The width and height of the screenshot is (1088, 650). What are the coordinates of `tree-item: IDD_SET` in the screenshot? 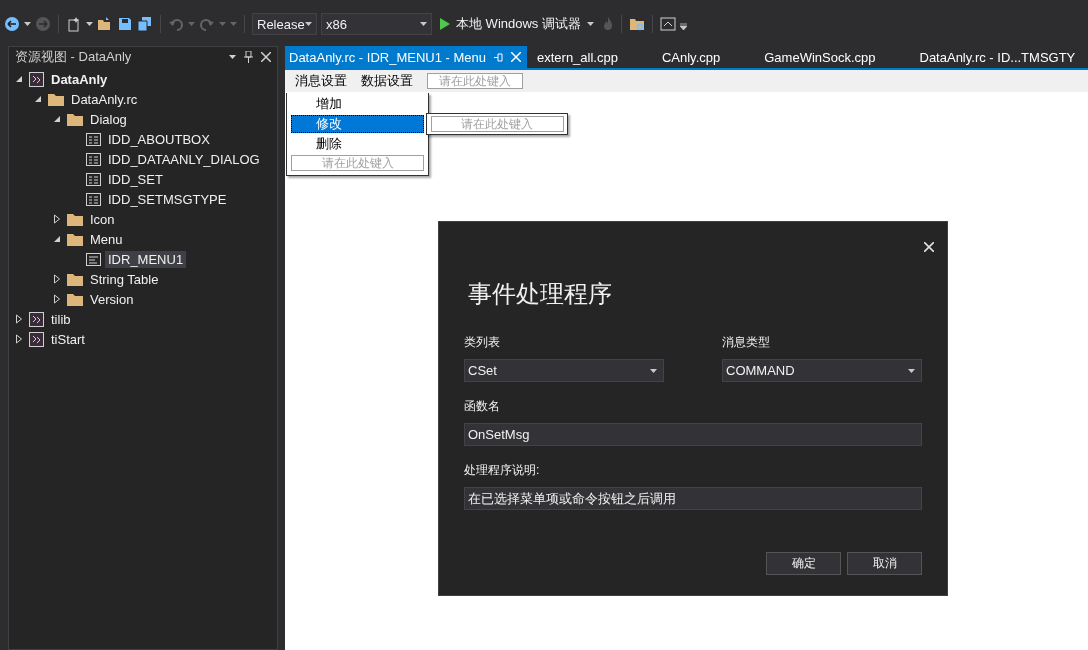 It's located at (135, 179).